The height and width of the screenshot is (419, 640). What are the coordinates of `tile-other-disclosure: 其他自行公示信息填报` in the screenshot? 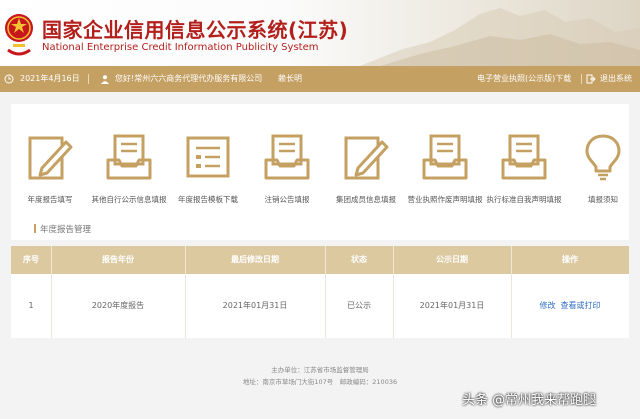 It's located at (129, 172).